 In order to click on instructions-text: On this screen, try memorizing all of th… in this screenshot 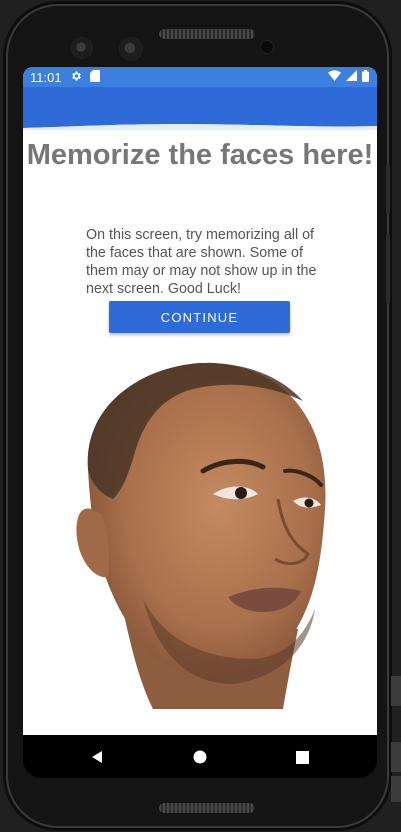, I will do `click(201, 262)`.